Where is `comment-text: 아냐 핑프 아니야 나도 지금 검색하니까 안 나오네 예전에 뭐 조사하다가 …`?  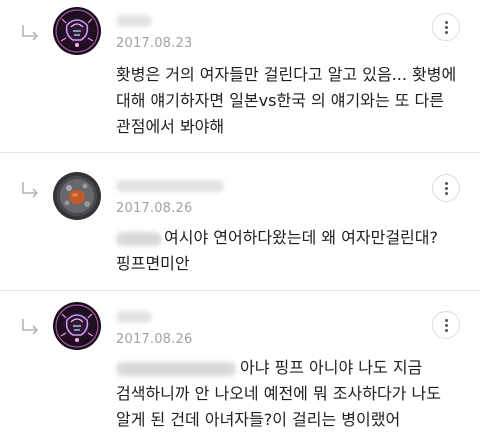
comment-text: 아냐 핑프 아니야 나도 지금 검색하니까 안 나오네 예전에 뭐 조사하다가 … is located at coordinates (281, 393).